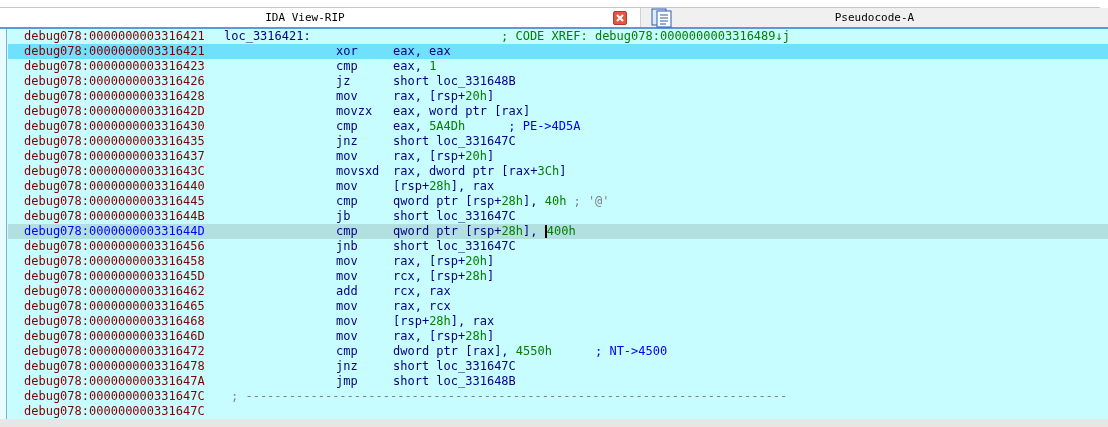 The image size is (1108, 427). What do you see at coordinates (114, 321) in the screenshot?
I see `address-text: debug078:0000000003316468` at bounding box center [114, 321].